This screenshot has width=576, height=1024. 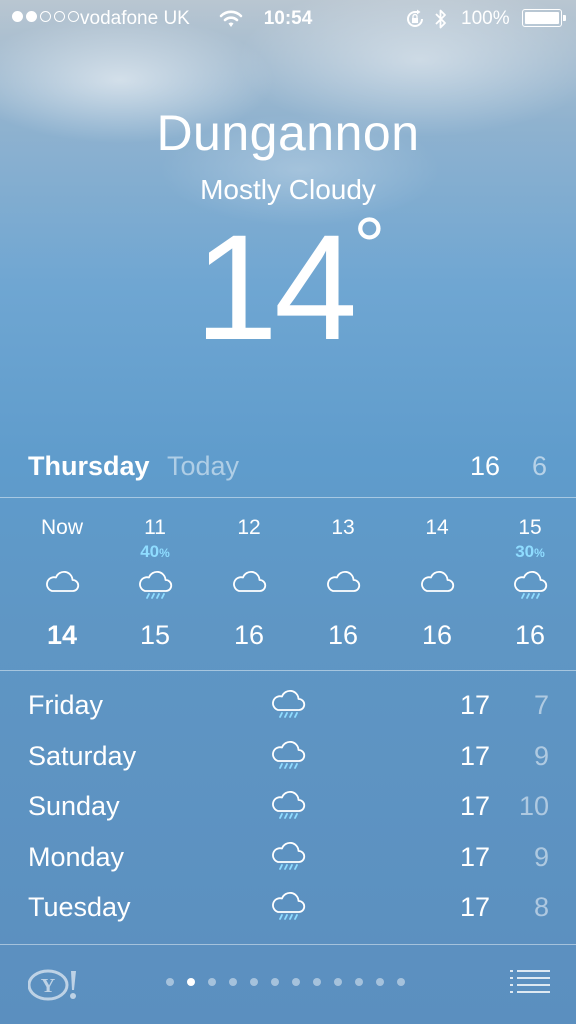 I want to click on day-name: Tuesday, so click(x=79, y=907).